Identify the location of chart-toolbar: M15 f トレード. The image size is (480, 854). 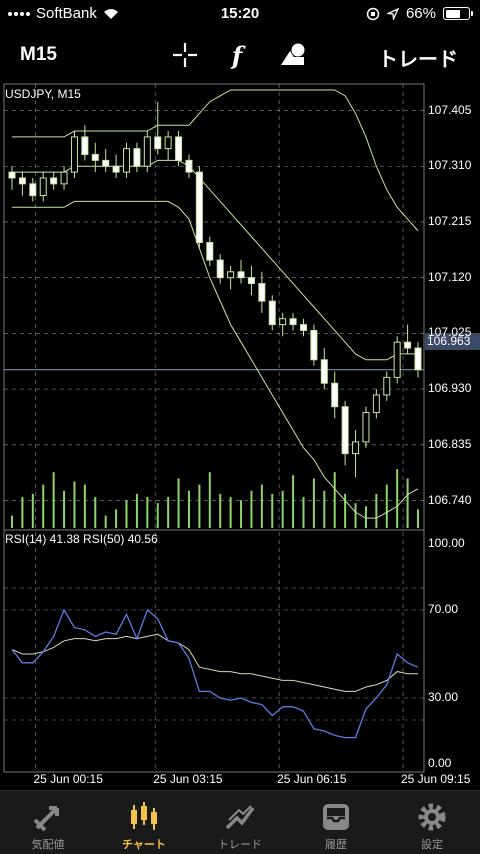
(240, 55).